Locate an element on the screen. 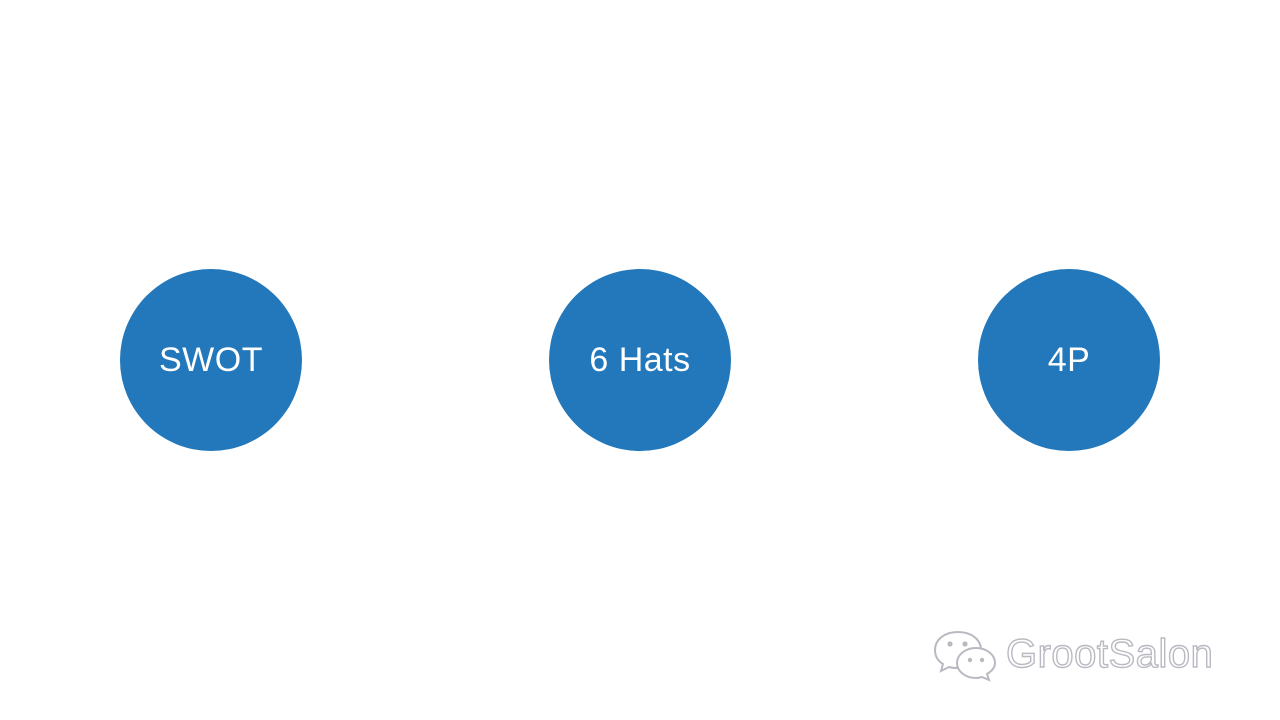 The image size is (1280, 720). watermark-text: GrootSalon is located at coordinates (1109, 654).